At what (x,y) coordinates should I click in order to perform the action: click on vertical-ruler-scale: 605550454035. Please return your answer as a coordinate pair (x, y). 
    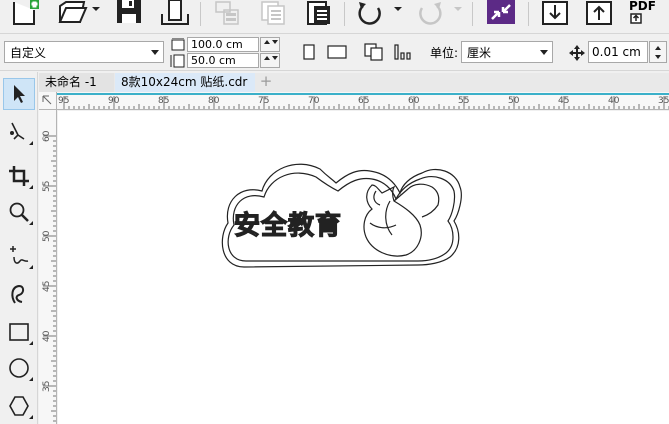
    Looking at the image, I should click on (49, 276).